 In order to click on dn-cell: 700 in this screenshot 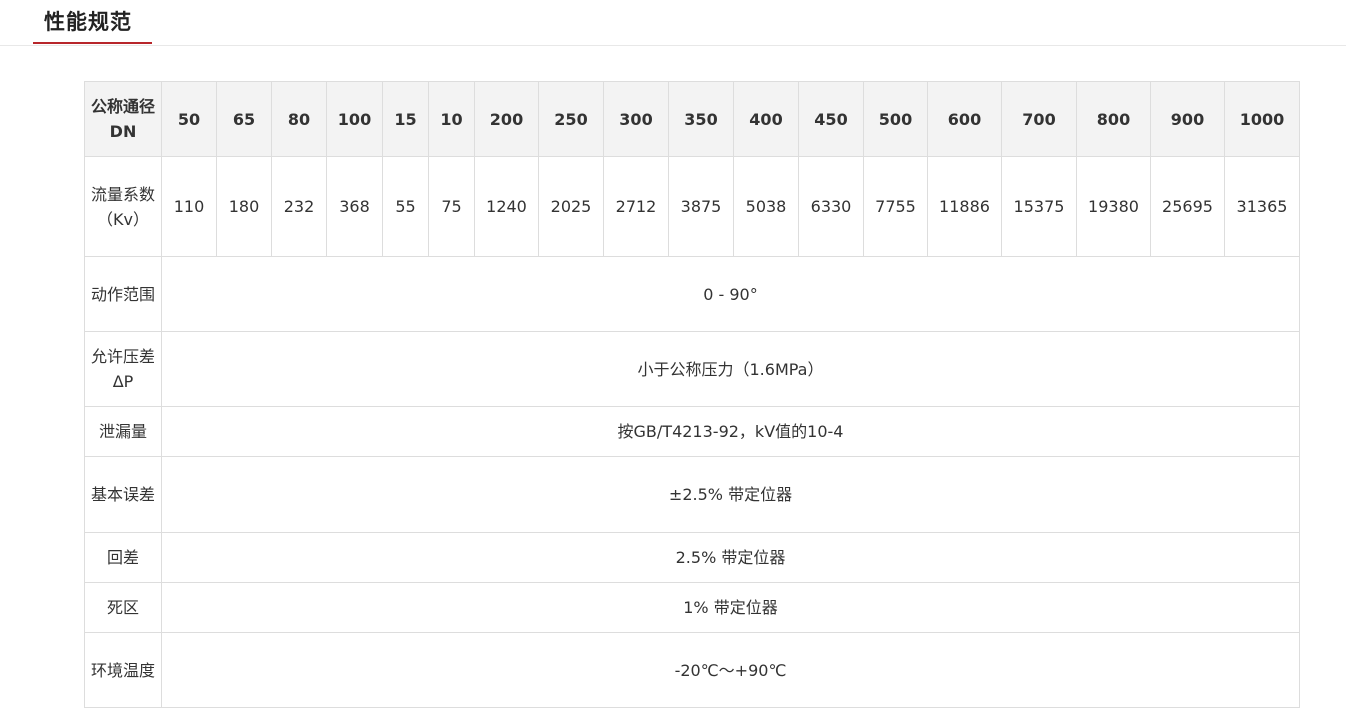, I will do `click(1039, 119)`.